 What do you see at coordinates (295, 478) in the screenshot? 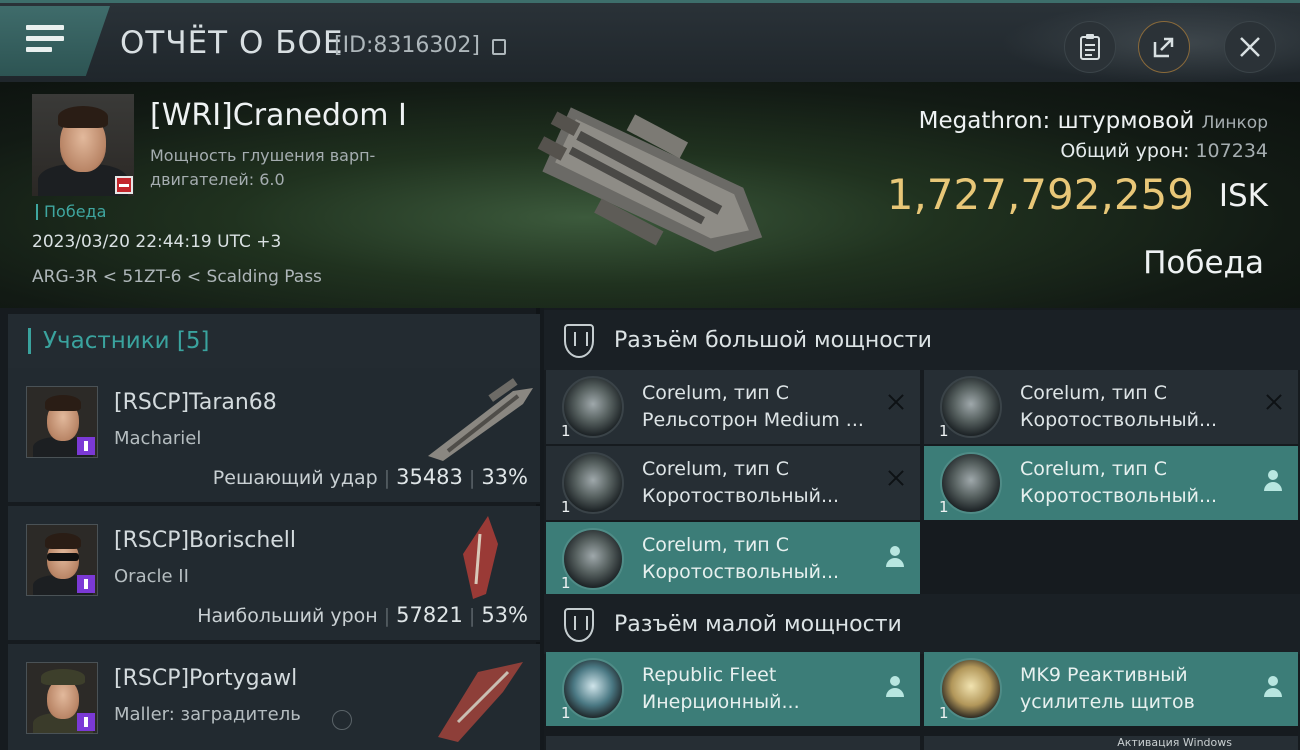
I see `participant-role: Решающий удар` at bounding box center [295, 478].